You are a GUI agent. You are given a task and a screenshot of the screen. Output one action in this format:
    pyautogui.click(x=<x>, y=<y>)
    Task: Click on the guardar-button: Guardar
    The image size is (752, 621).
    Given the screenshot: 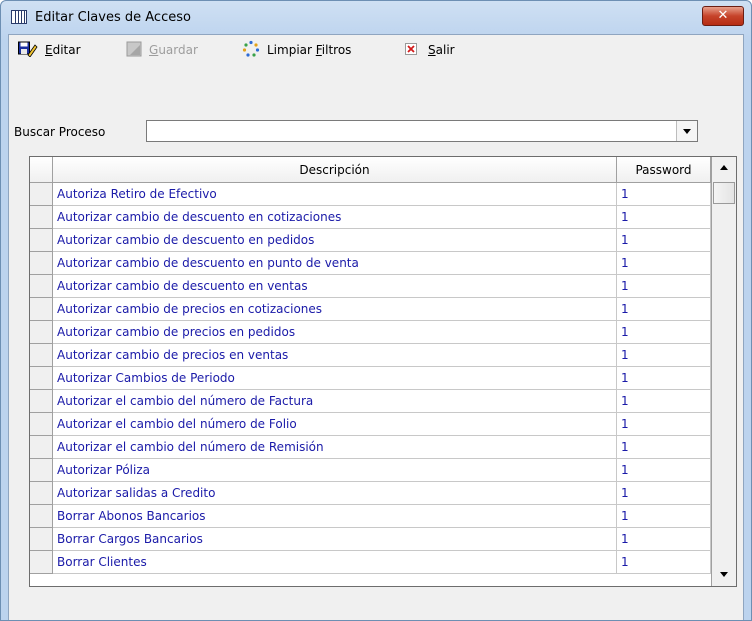 What is the action you would take?
    pyautogui.click(x=162, y=50)
    